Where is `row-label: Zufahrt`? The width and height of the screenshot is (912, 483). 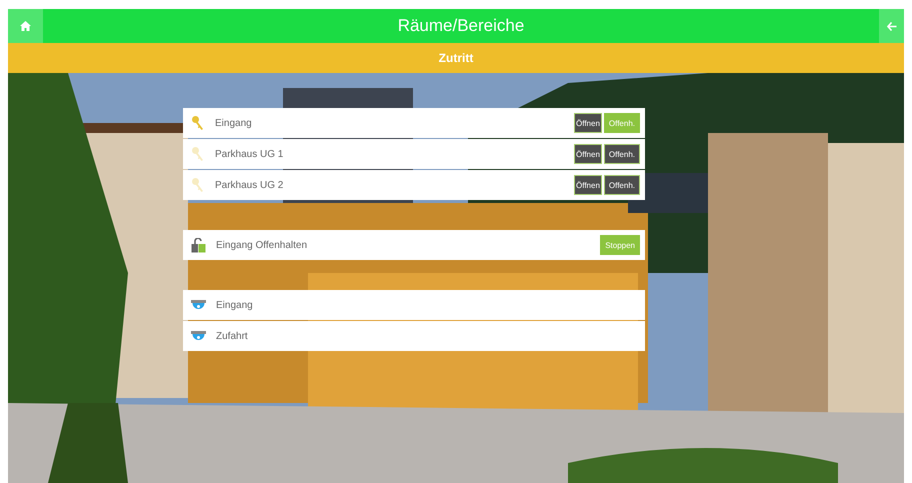 row-label: Zufahrt is located at coordinates (232, 336).